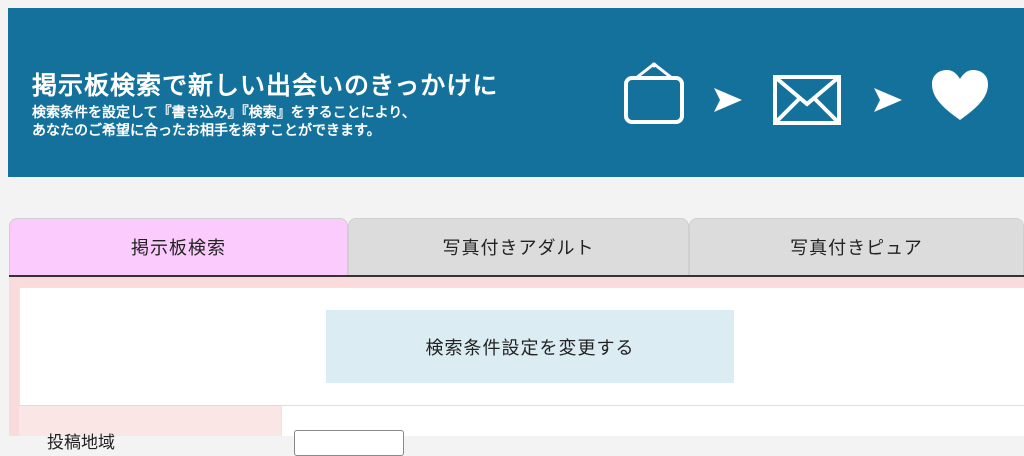 This screenshot has width=1024, height=456. I want to click on signboard-icon, so click(654, 93).